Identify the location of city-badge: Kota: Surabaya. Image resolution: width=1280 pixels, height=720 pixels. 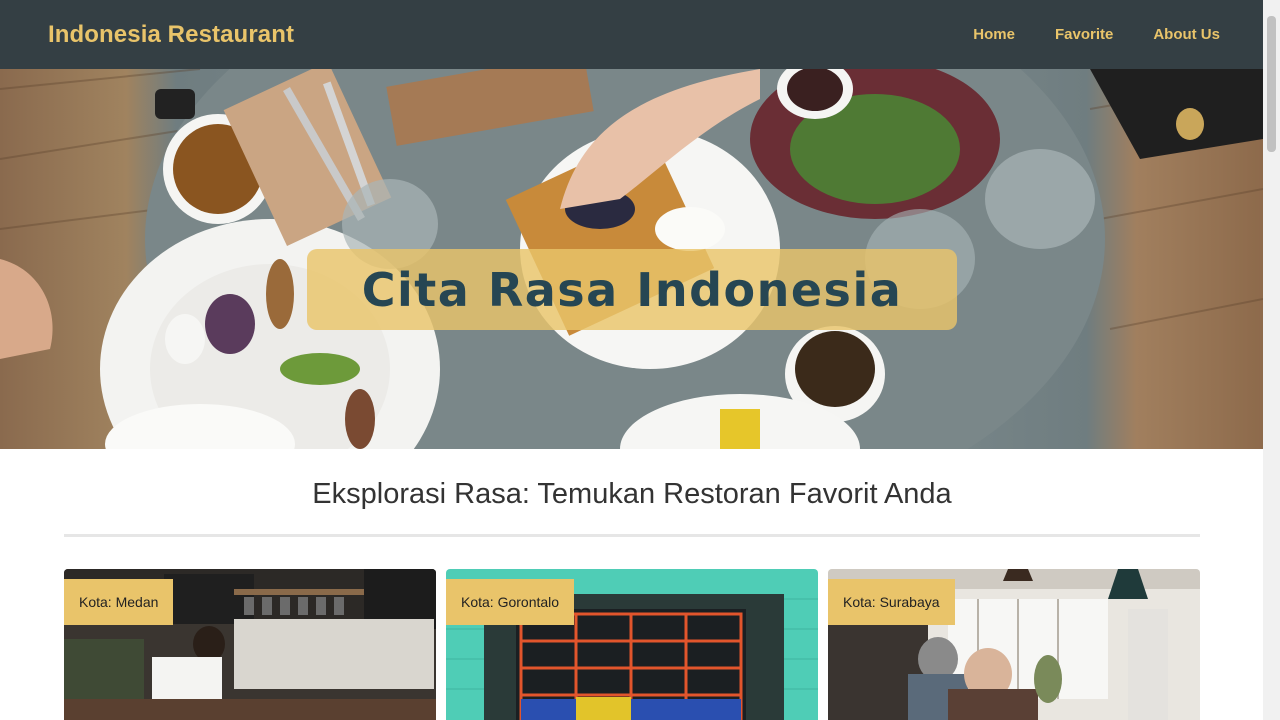
(891, 602).